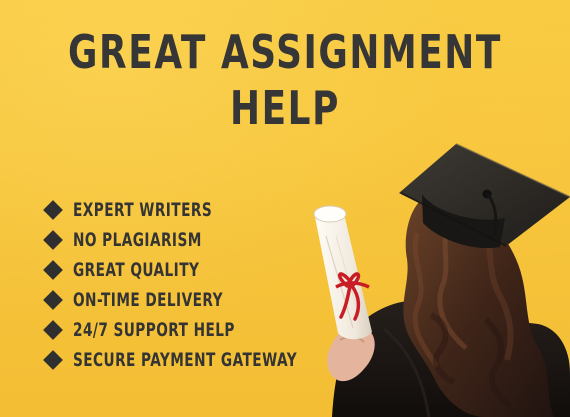 This screenshot has height=417, width=570. Describe the element at coordinates (342, 272) in the screenshot. I see `rolled-diploma-icon` at that location.